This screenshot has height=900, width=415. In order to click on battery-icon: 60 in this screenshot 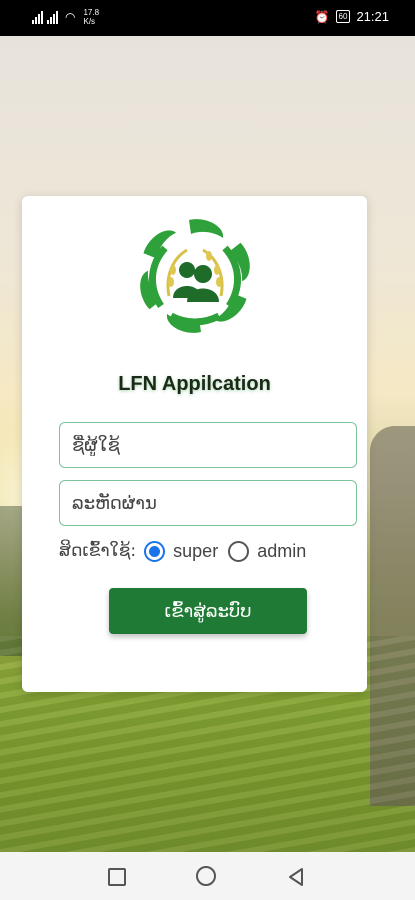, I will do `click(343, 16)`.